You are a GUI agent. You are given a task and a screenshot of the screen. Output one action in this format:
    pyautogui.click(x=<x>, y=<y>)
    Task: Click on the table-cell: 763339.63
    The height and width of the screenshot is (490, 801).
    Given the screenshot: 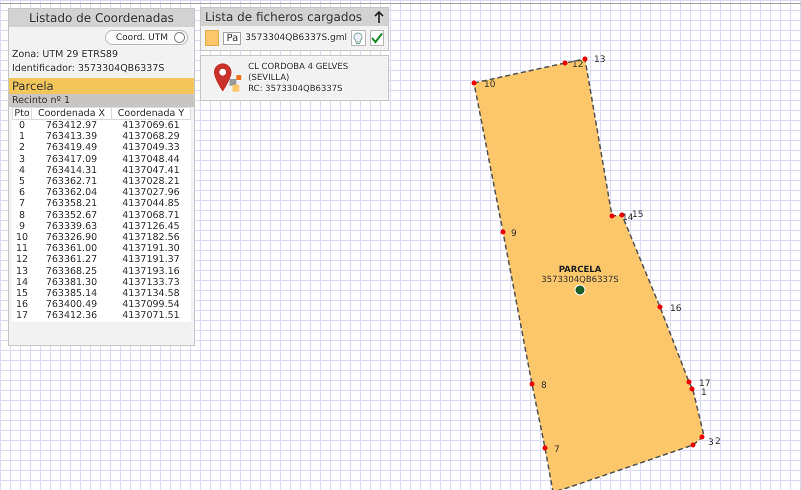 What is the action you would take?
    pyautogui.click(x=72, y=226)
    